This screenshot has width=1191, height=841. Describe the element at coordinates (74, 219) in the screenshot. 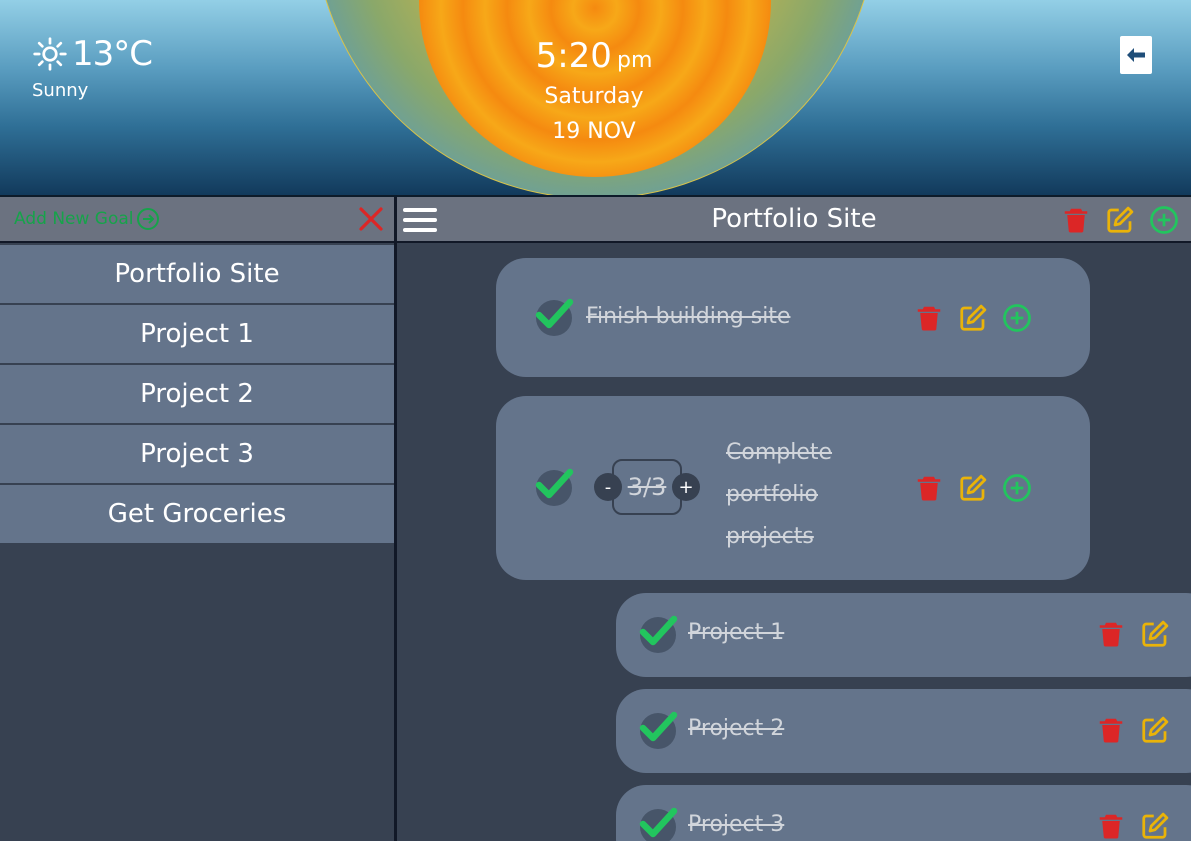

I see `add-goal-label: Add New Goal` at that location.